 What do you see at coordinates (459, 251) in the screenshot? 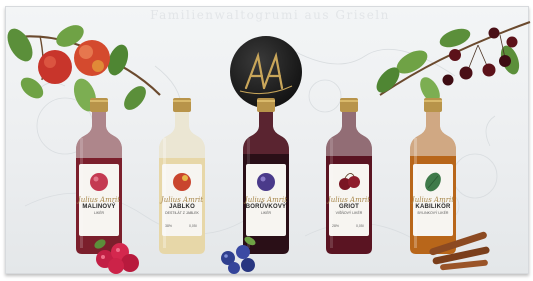
I see `cinnamon-icon` at bounding box center [459, 251].